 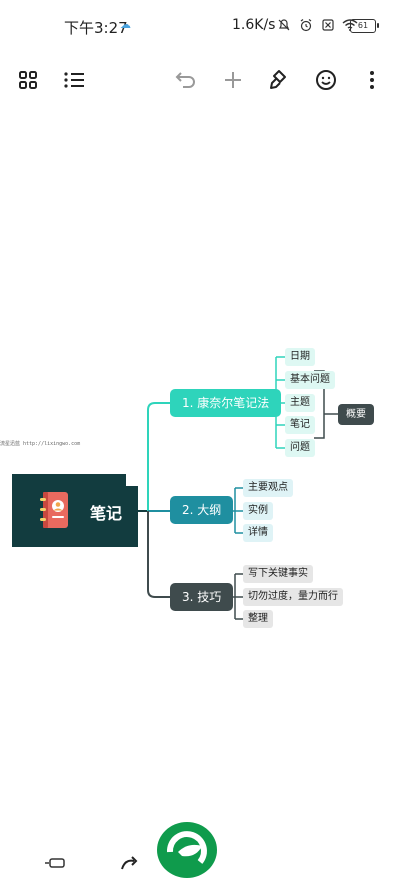 I want to click on leaf-node: 写下关键事实, so click(x=278, y=574).